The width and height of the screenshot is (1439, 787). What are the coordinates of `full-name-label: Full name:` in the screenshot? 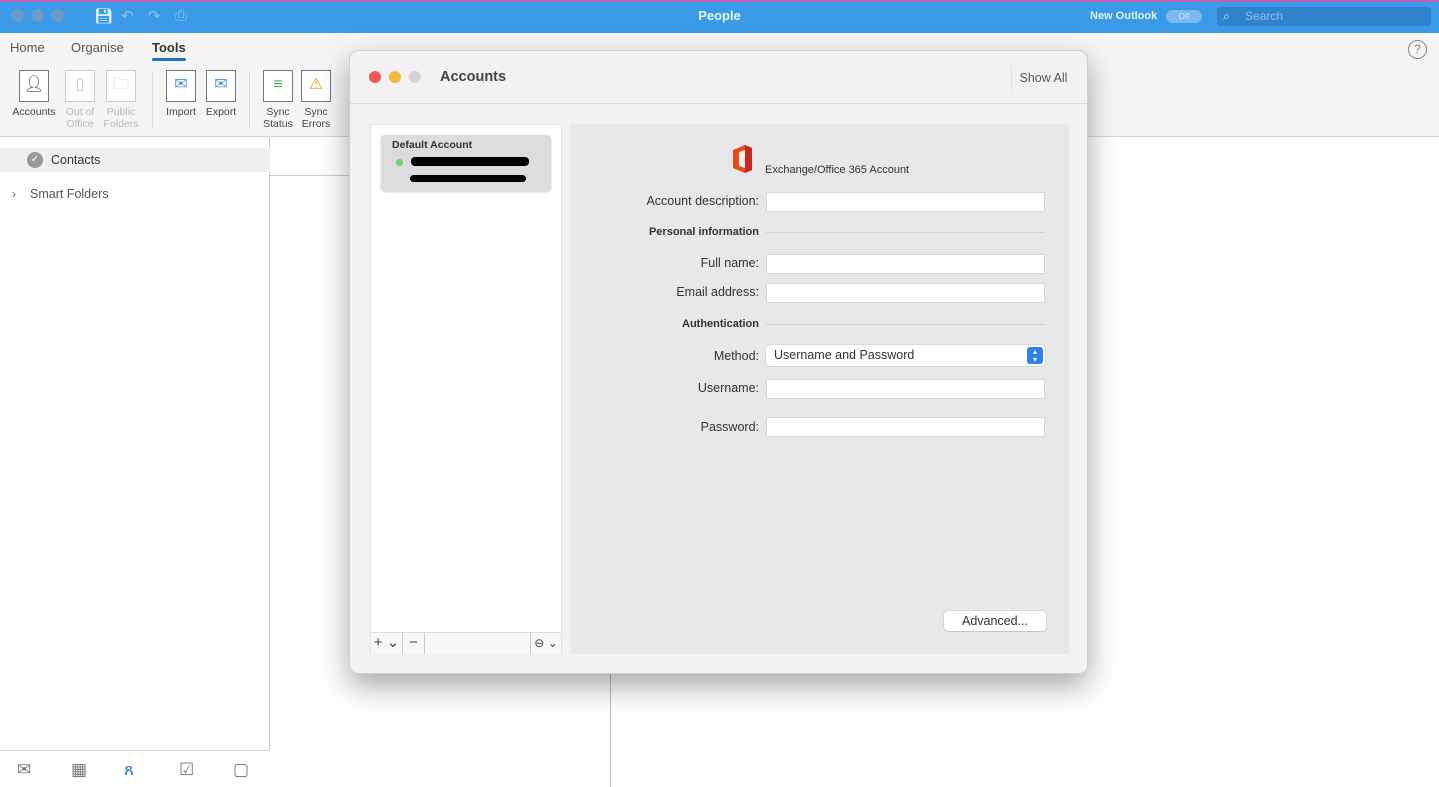 It's located at (729, 263).